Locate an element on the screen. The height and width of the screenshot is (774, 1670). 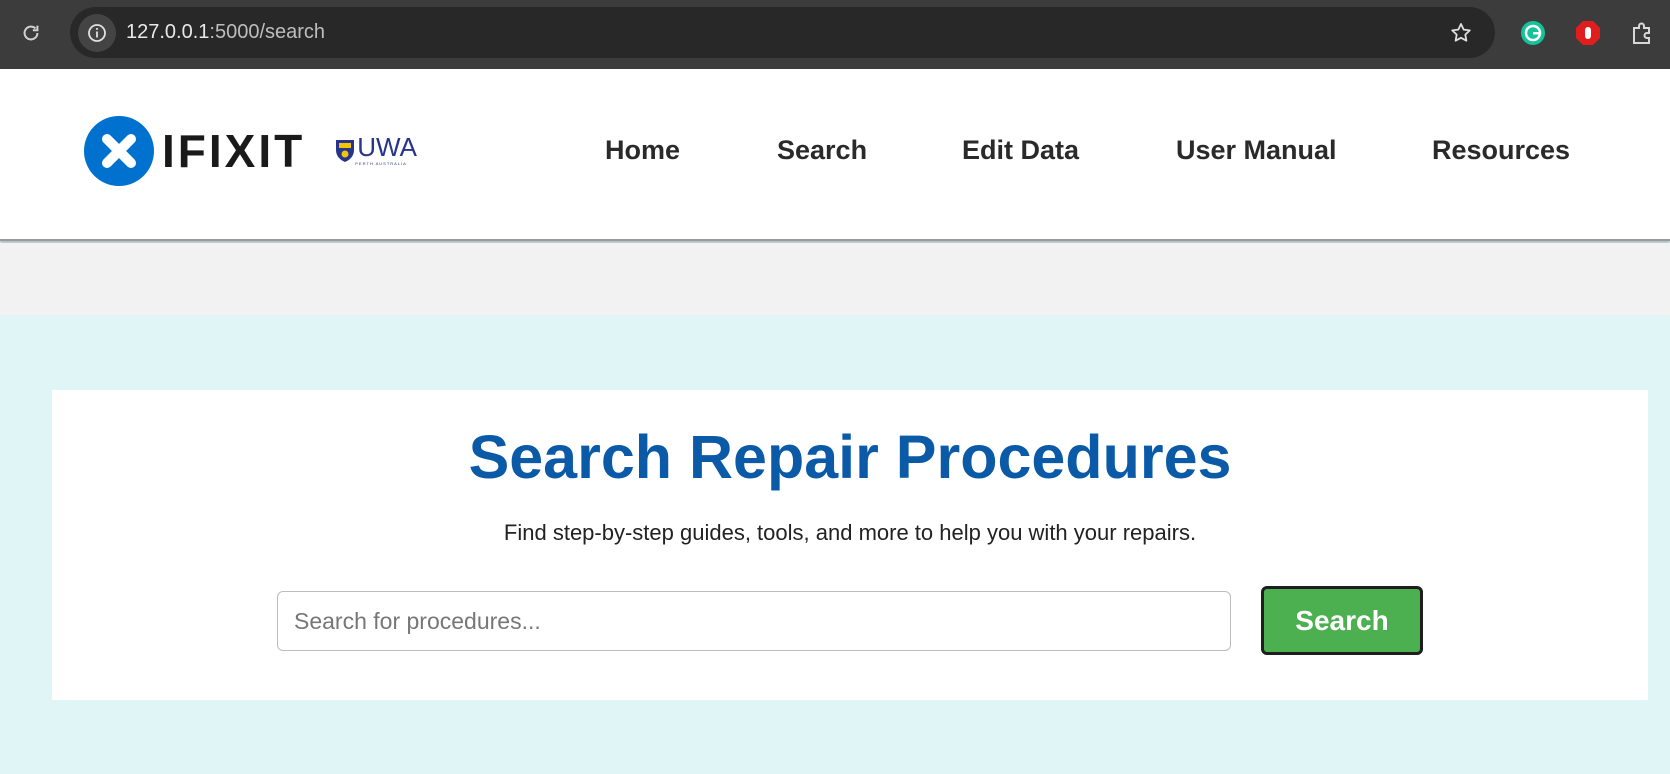
address-bar: 127.0.0.1:5000/search is located at coordinates (782, 32).